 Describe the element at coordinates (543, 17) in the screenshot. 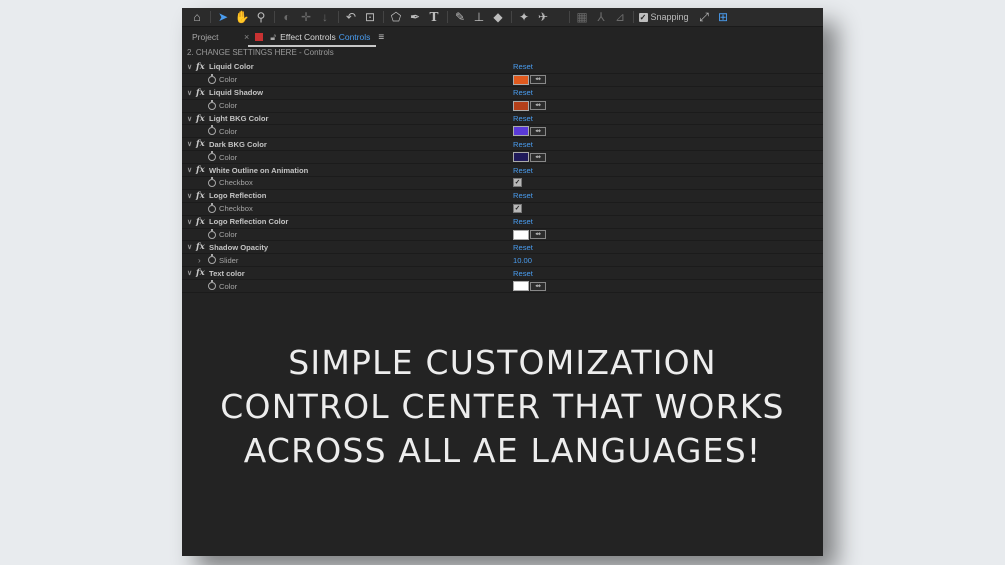

I see `puppet-pin-icon: ✈` at that location.